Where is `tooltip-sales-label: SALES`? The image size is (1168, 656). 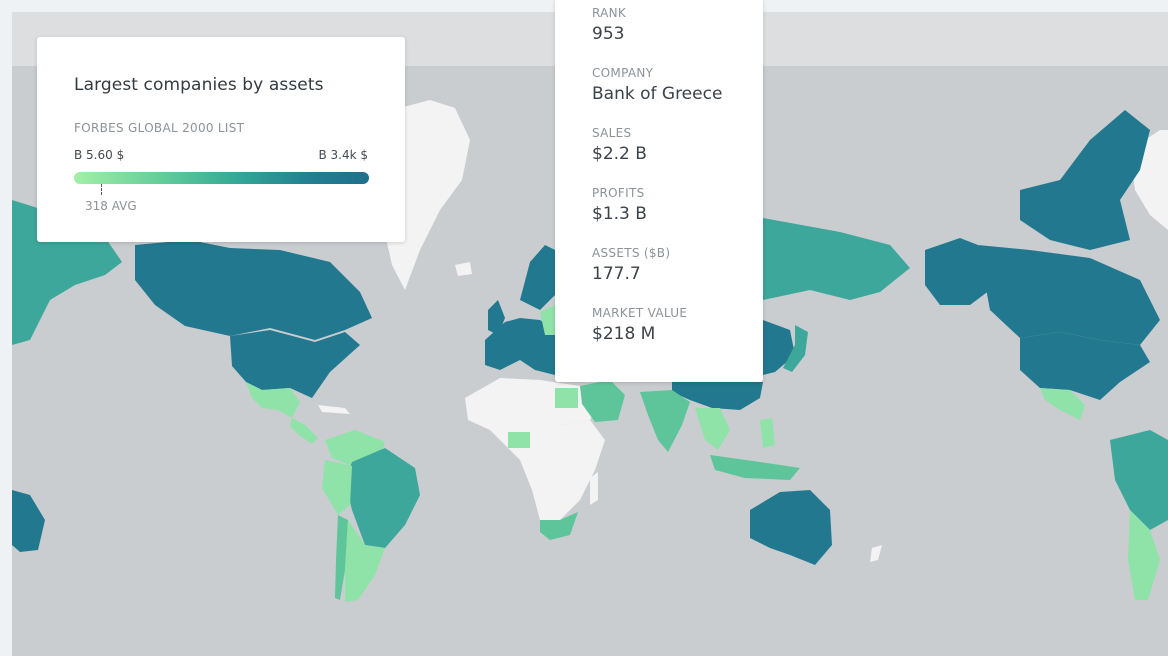 tooltip-sales-label: SALES is located at coordinates (612, 133).